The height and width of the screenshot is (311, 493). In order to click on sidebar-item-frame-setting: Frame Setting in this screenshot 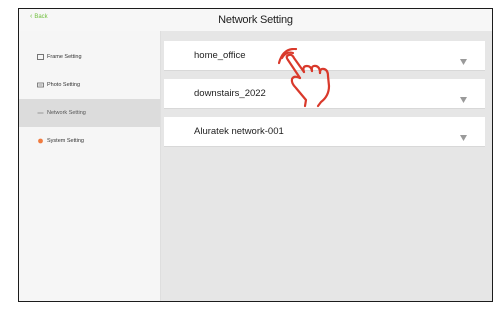, I will do `click(89, 57)`.